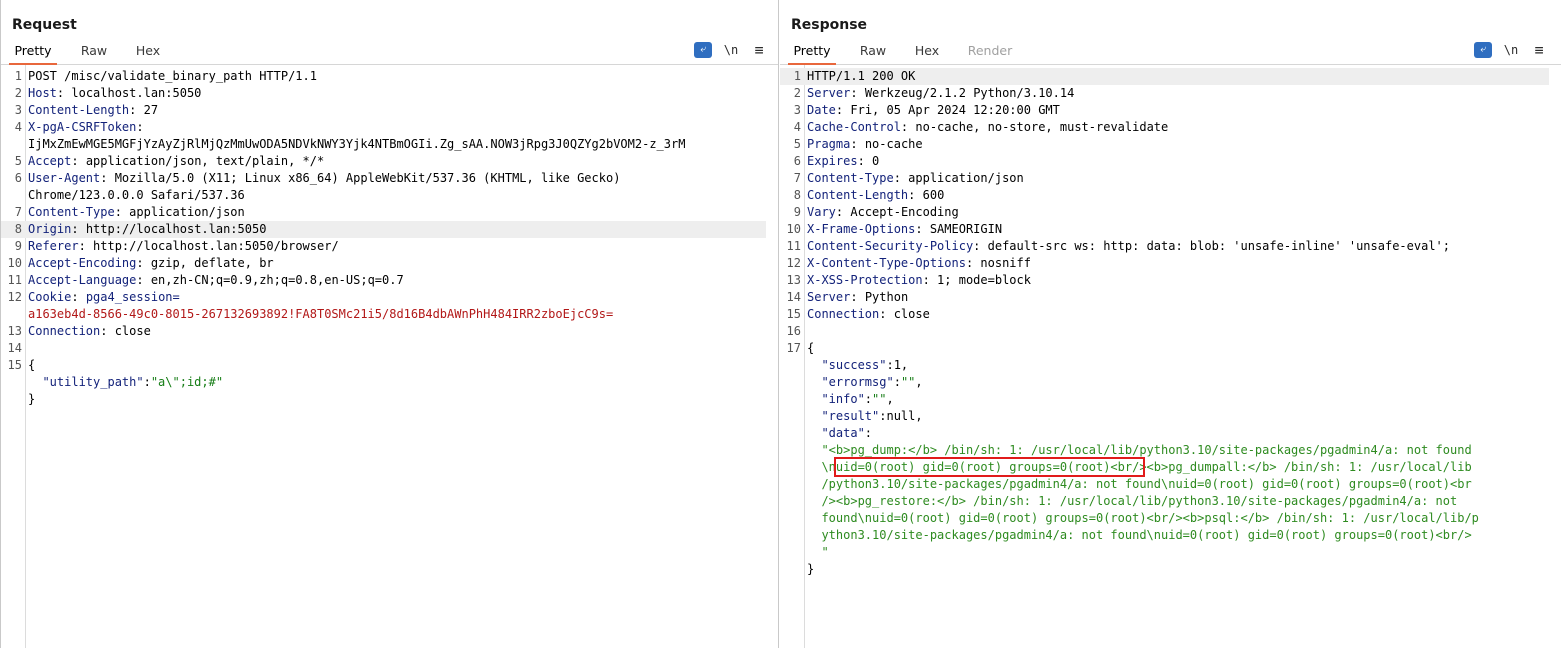 The height and width of the screenshot is (648, 1561). I want to click on code-line: 12 Cookie: pga4_session=, so click(383, 297).